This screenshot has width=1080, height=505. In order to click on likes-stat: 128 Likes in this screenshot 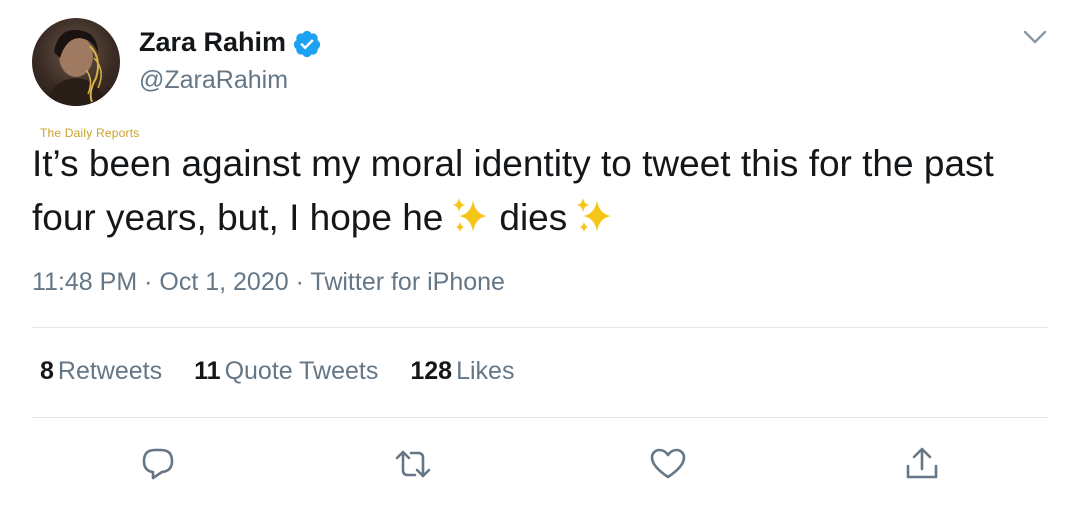, I will do `click(462, 371)`.